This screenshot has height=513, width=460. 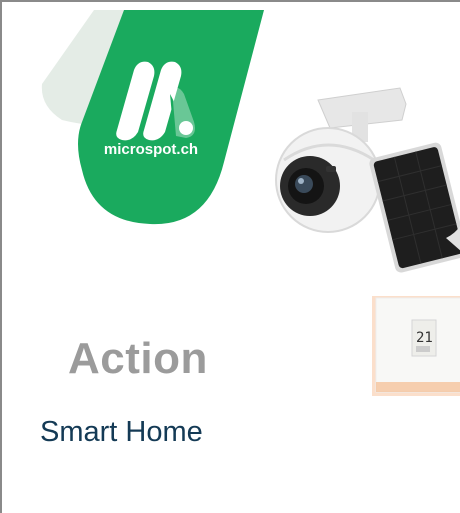 What do you see at coordinates (138, 358) in the screenshot?
I see `promo-title: Action` at bounding box center [138, 358].